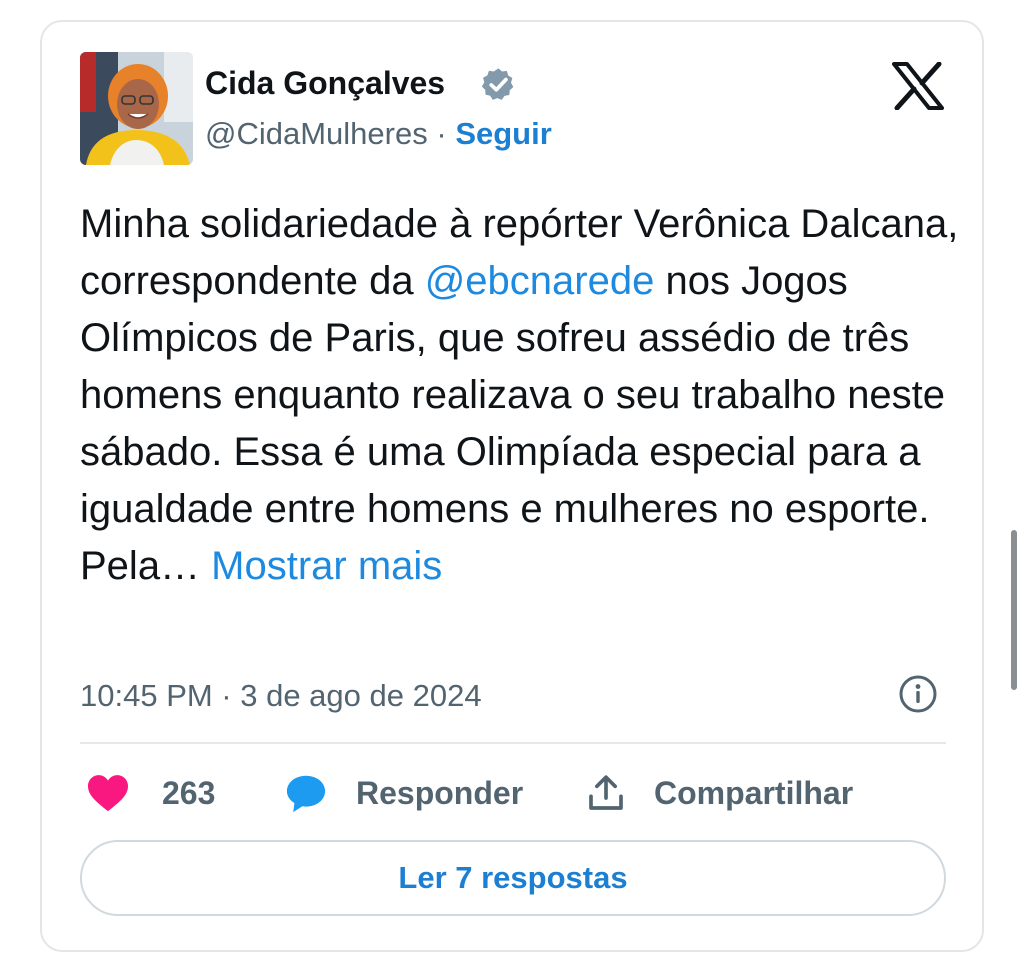  Describe the element at coordinates (306, 794) in the screenshot. I see `speech-bubble-icon` at that location.